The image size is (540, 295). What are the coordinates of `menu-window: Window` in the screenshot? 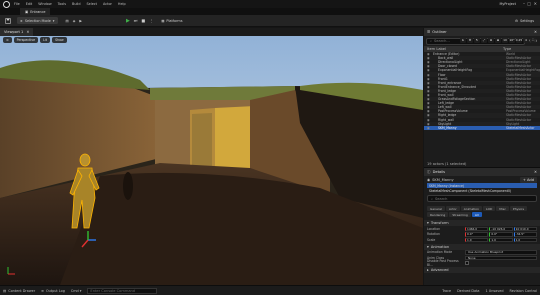 It's located at (44, 4).